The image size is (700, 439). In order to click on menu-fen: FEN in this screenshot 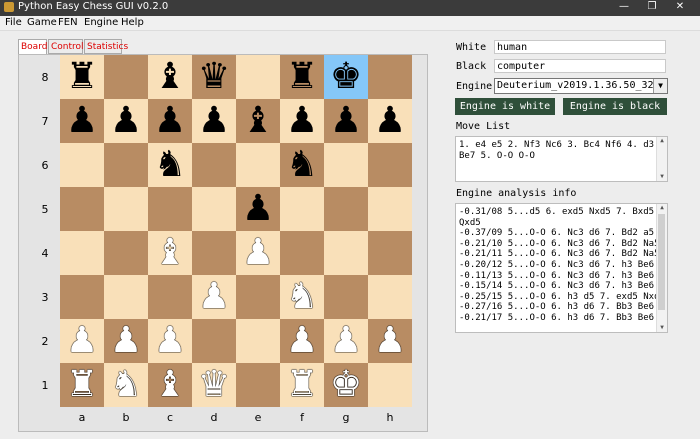, I will do `click(68, 22)`.